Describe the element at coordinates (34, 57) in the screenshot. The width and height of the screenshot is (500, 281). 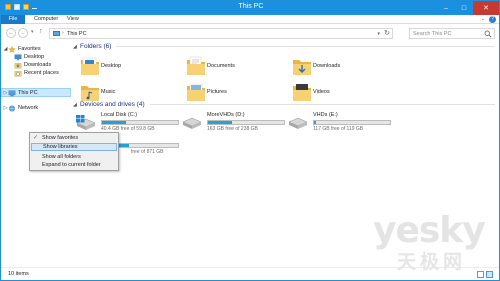
I see `sidebar-item-label: Desktop` at that location.